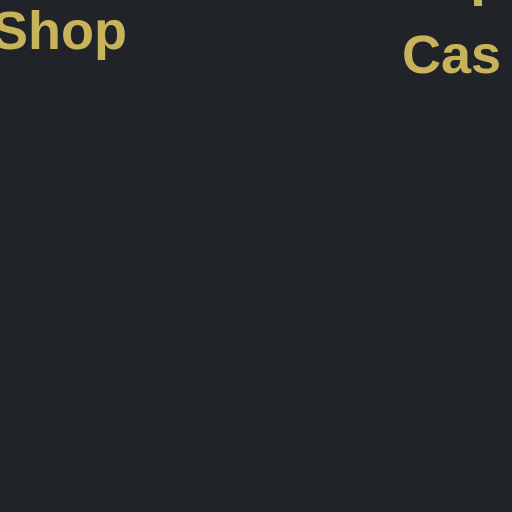 This screenshot has height=512, width=512. Describe the element at coordinates (451, 55) in the screenshot. I see `cas-menu-label: Cas` at that location.